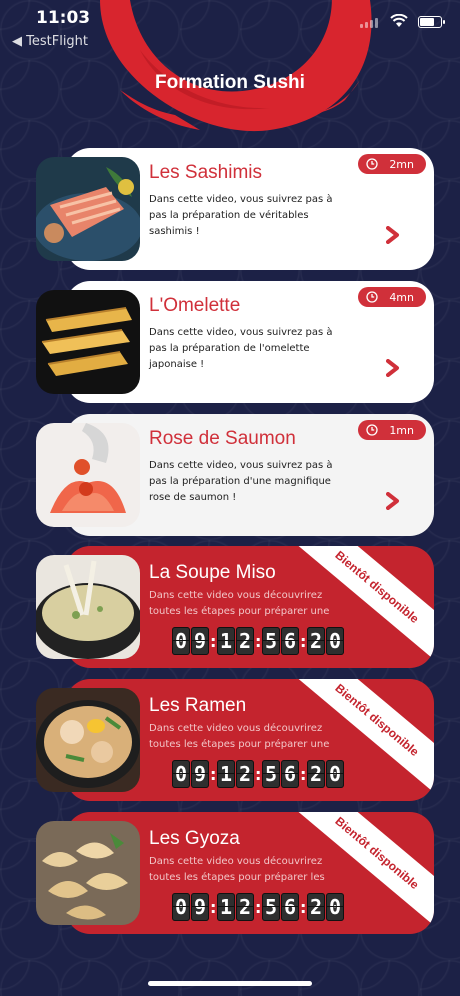  I want to click on duration-label: 2mn, so click(401, 164).